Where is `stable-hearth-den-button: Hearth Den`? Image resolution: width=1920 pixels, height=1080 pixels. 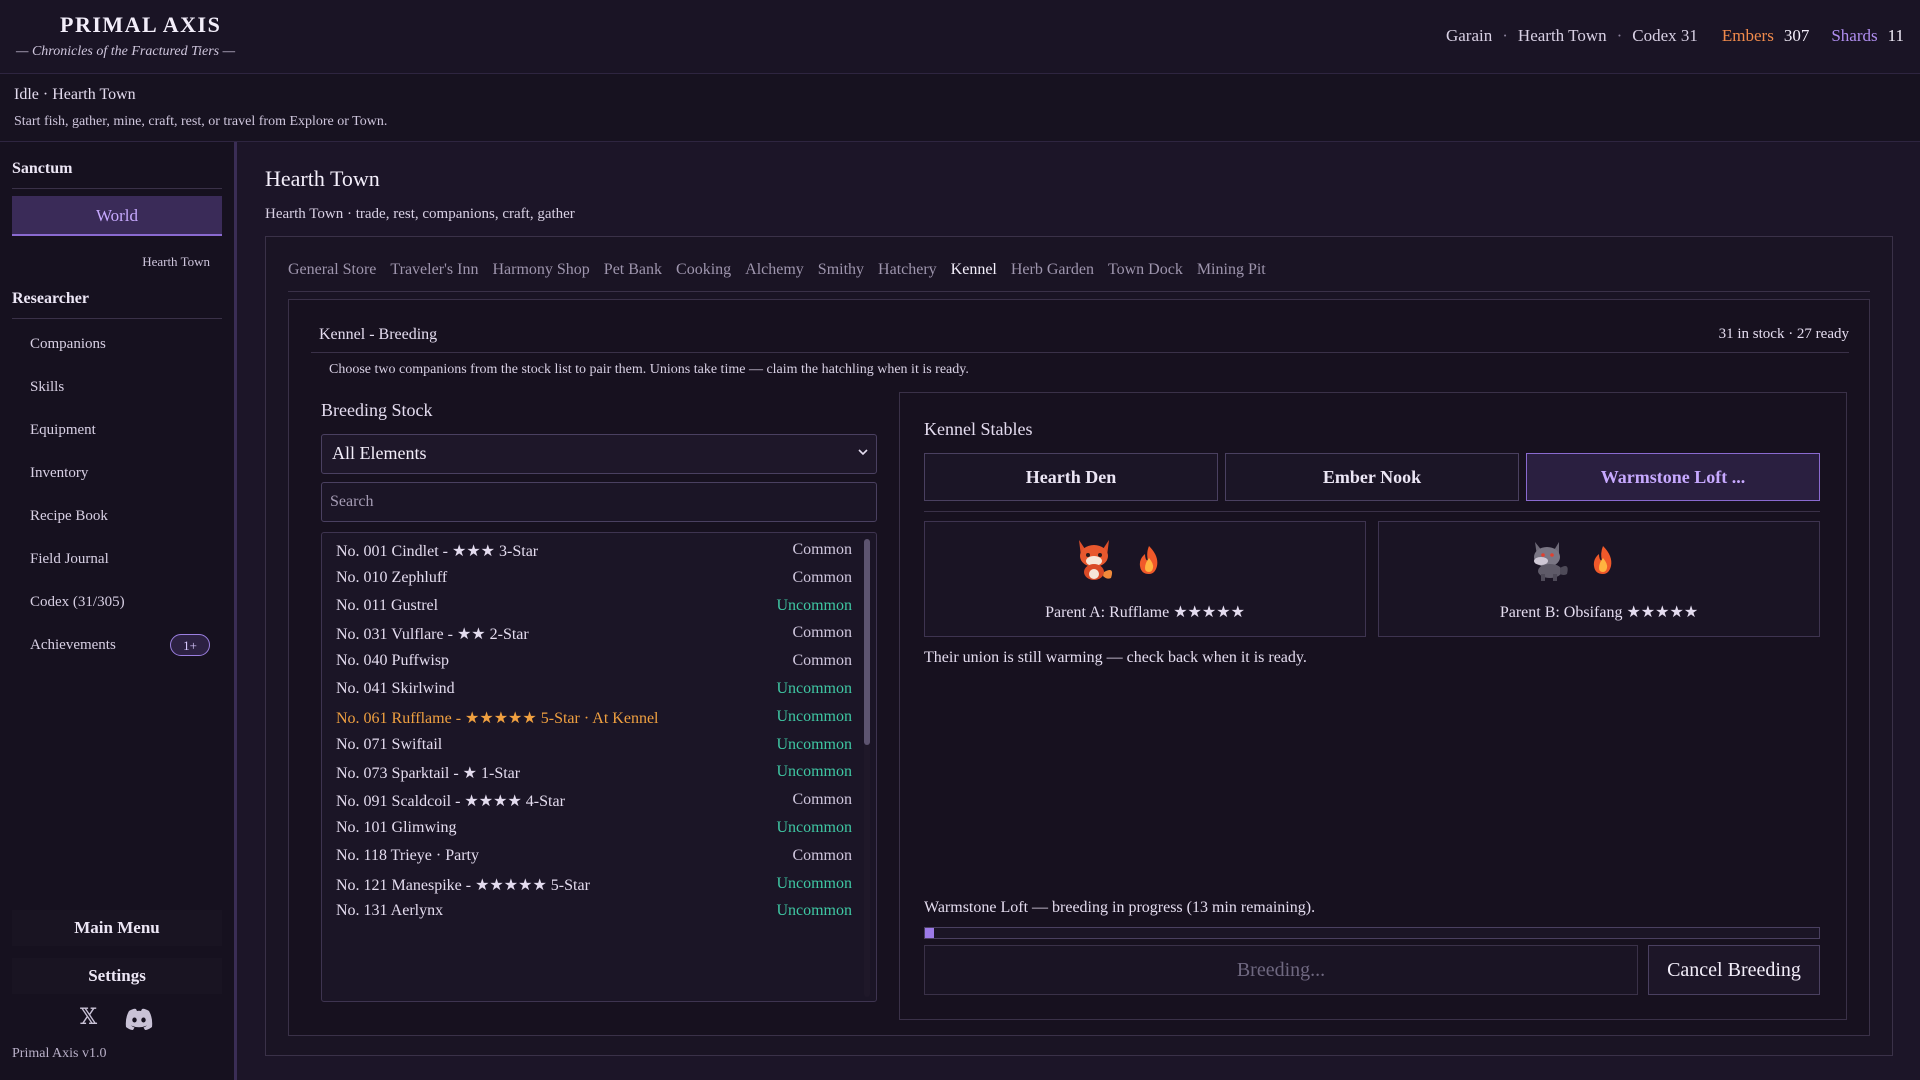 stable-hearth-den-button: Hearth Den is located at coordinates (1071, 477).